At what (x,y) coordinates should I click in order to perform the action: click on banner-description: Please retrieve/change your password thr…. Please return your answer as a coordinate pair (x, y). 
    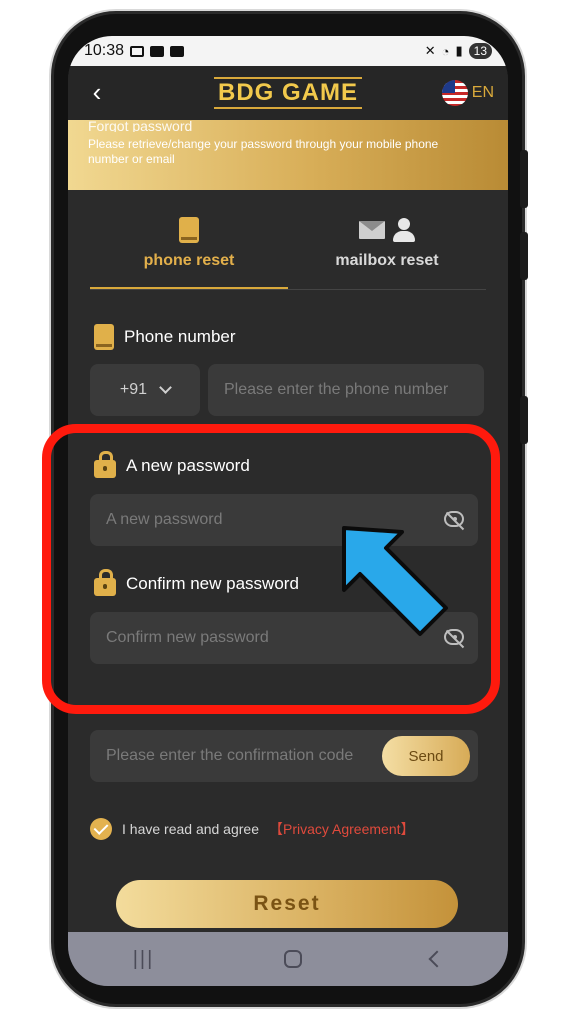
    Looking at the image, I should click on (263, 151).